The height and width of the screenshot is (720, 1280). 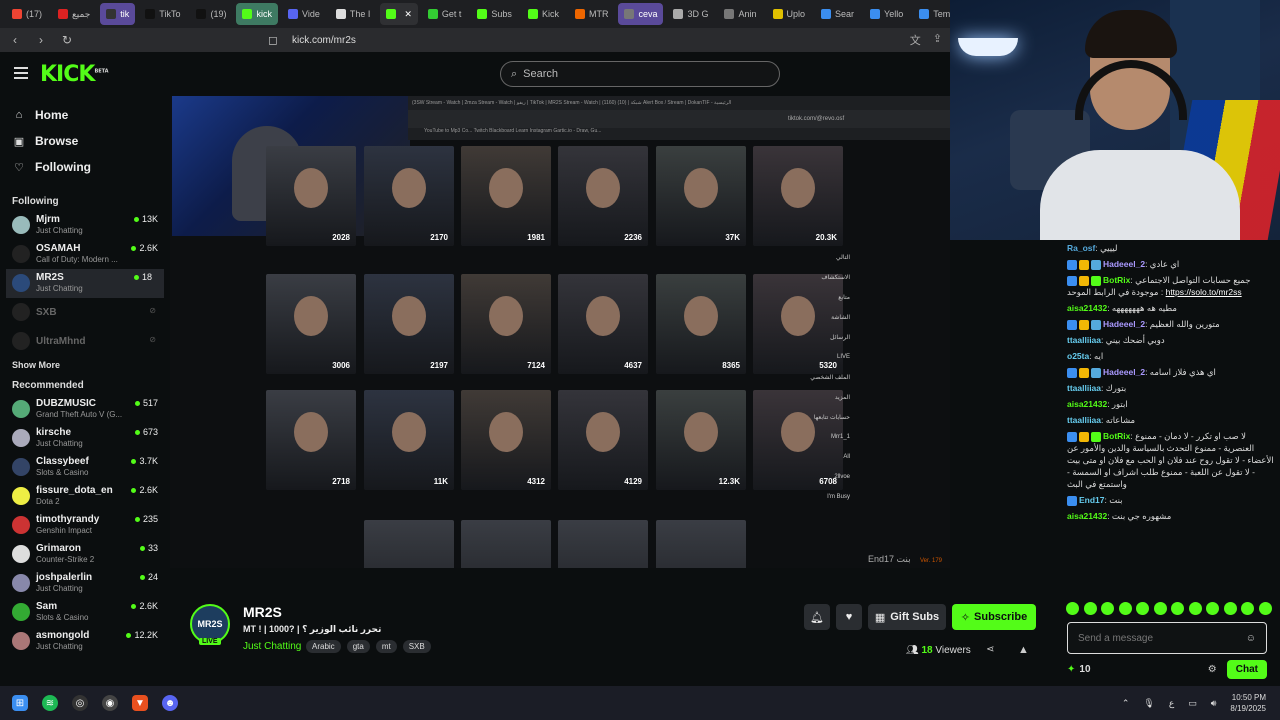 I want to click on browser-tab: 3D G, so click(x=690, y=14).